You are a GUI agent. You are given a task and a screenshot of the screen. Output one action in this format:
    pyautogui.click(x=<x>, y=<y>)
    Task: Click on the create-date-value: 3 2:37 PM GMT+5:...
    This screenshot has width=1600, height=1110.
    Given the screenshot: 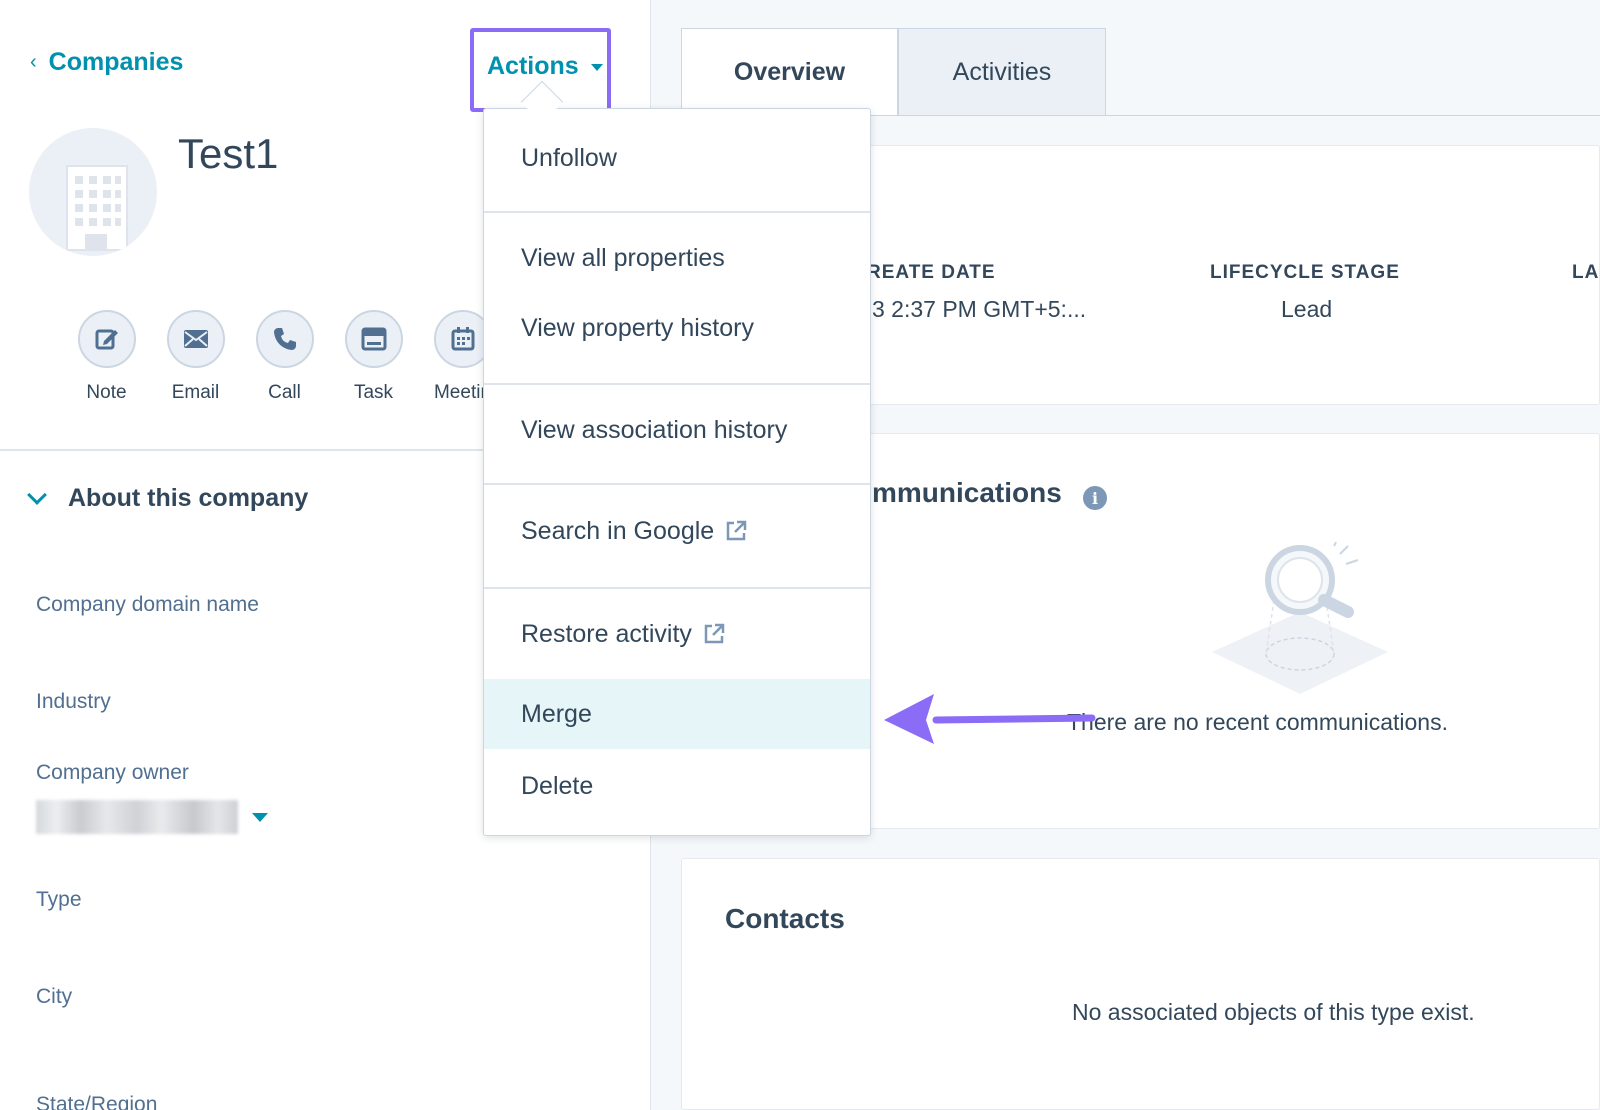 What is the action you would take?
    pyautogui.click(x=979, y=309)
    